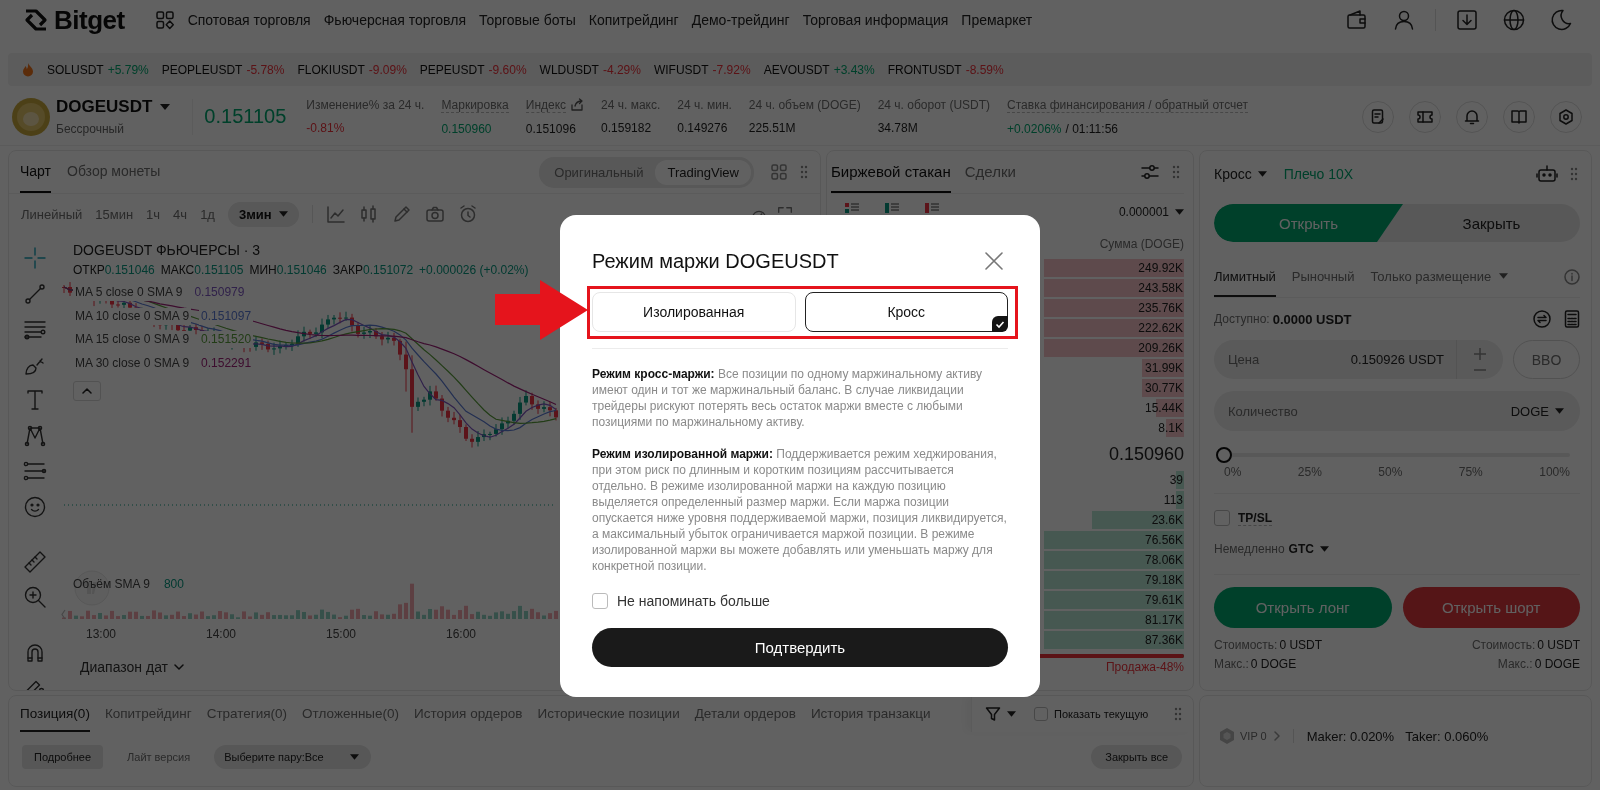 The image size is (1600, 790). I want to click on precision-dropdown: 0.000001, so click(1151, 212).